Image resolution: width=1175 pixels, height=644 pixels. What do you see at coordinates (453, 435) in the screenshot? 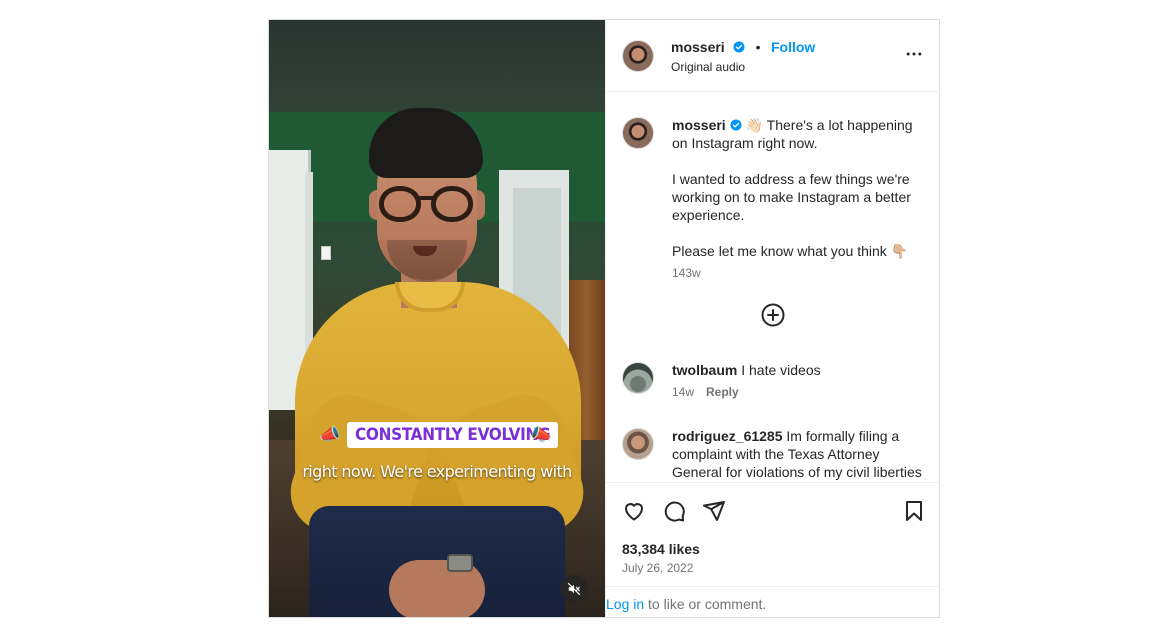
I see `video-caption-tag: CONSTANTLY EVOLVING` at bounding box center [453, 435].